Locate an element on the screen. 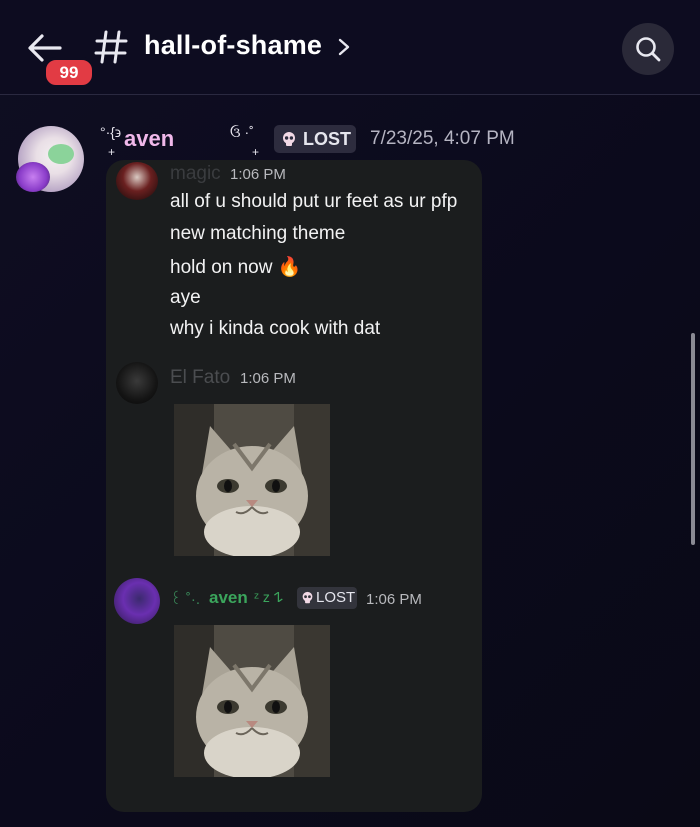 This screenshot has height=827, width=700. author-name-aven: aven is located at coordinates (228, 598).